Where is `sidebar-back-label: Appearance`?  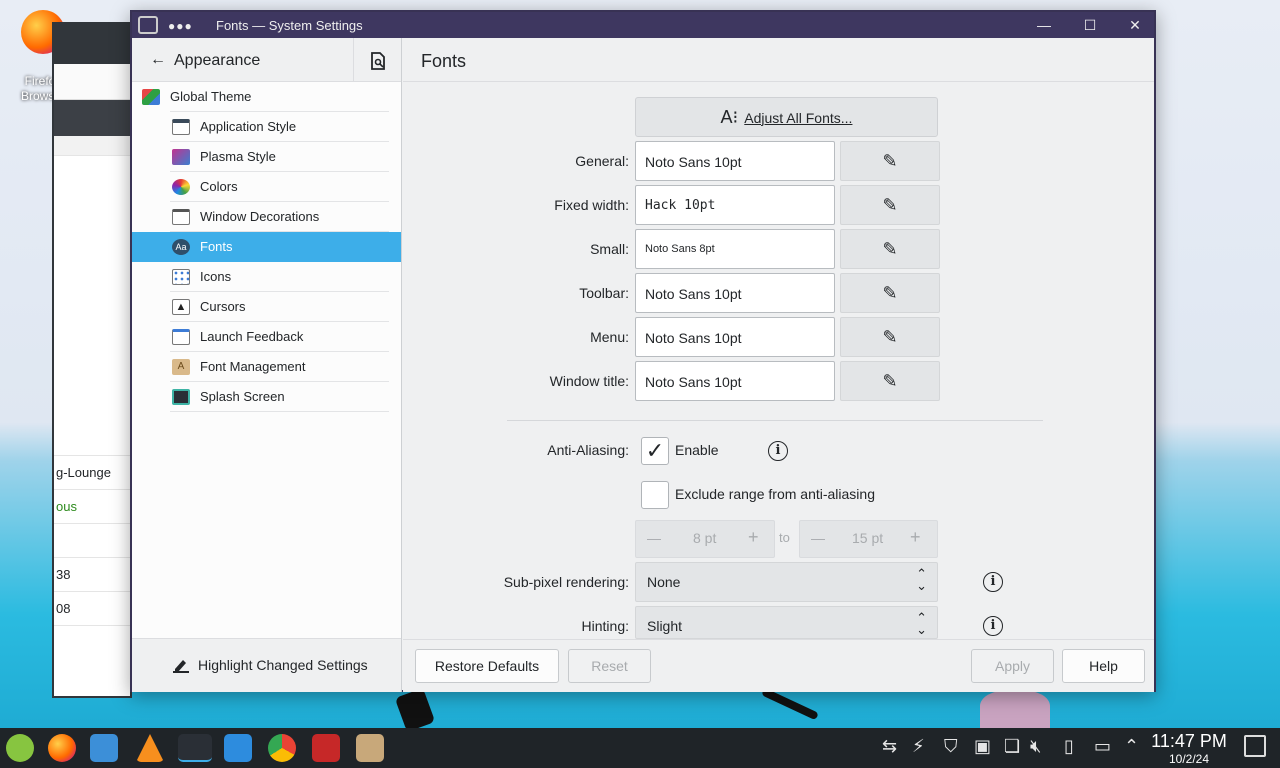
sidebar-back-label: Appearance is located at coordinates (217, 61).